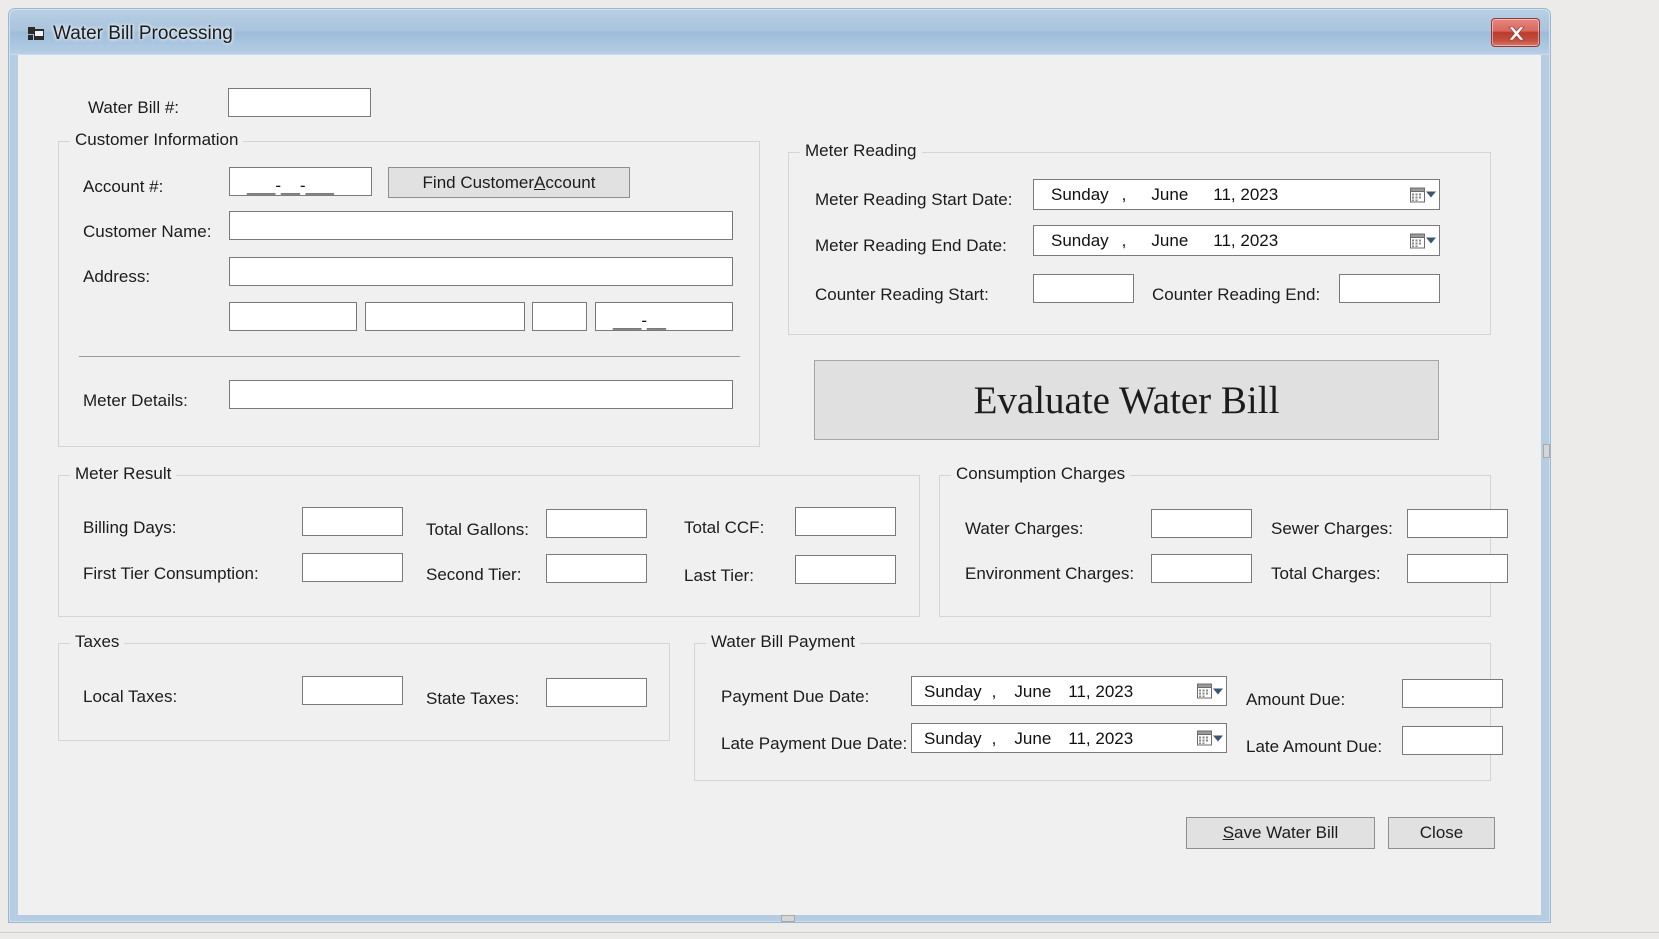 The height and width of the screenshot is (939, 1659). I want to click on payment-due-date-picker: Sunday , June 11, 2023, so click(1069, 691).